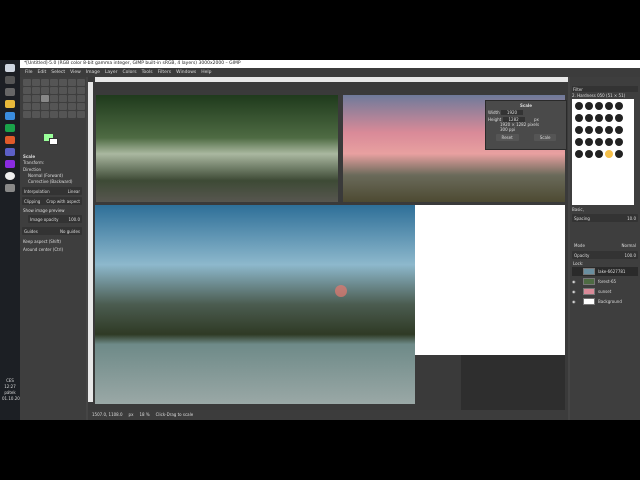 This screenshot has width=640, height=480. Describe the element at coordinates (578, 209) in the screenshot. I see `brush-tag: Basic,` at that location.